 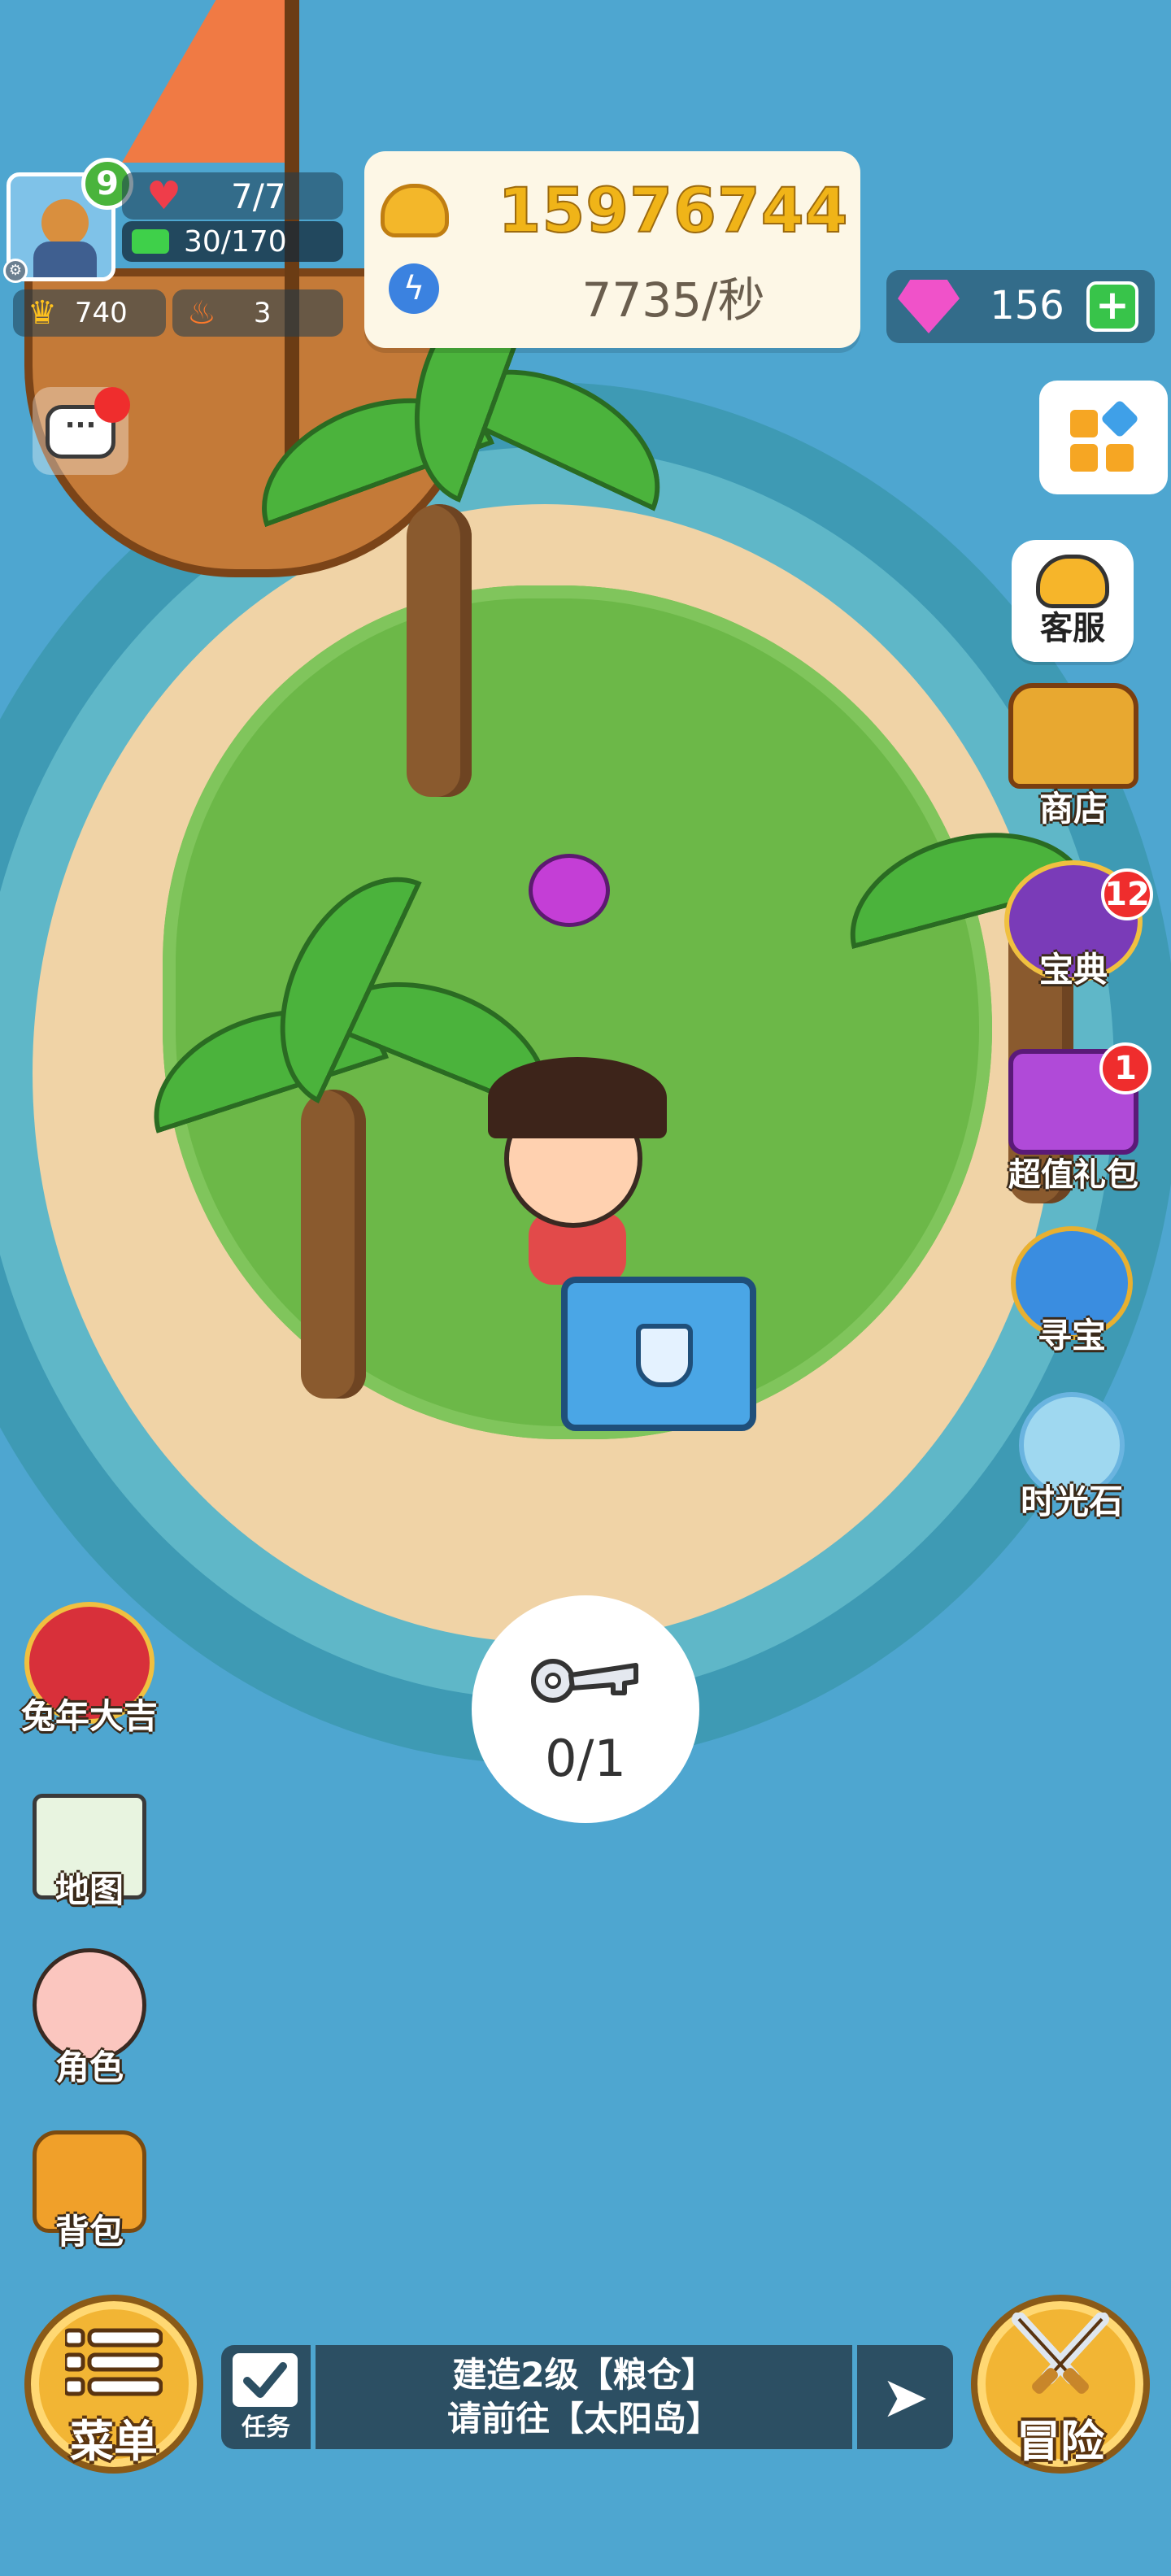 I want to click on codex-badge: 12, so click(x=1127, y=894).